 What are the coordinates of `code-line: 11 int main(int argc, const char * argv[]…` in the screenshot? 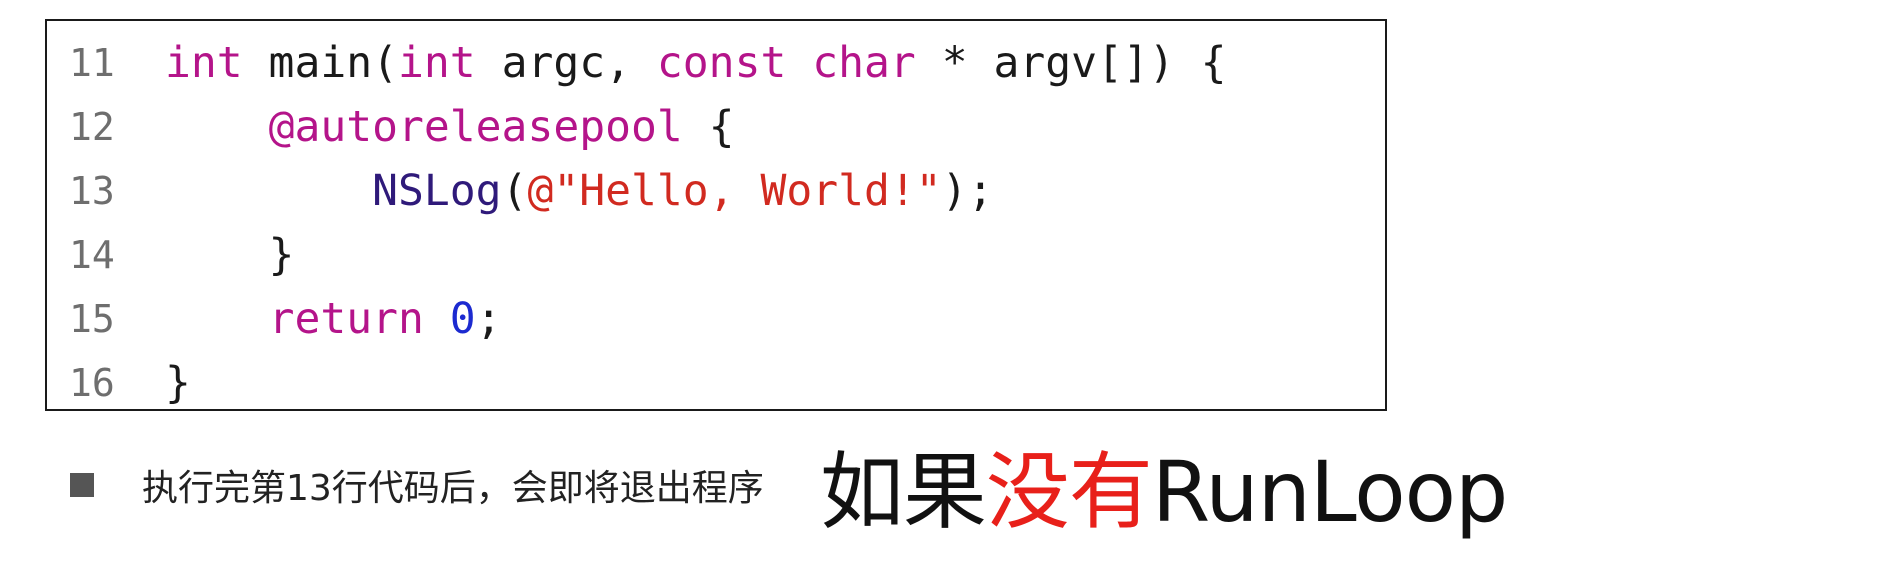 It's located at (716, 63).